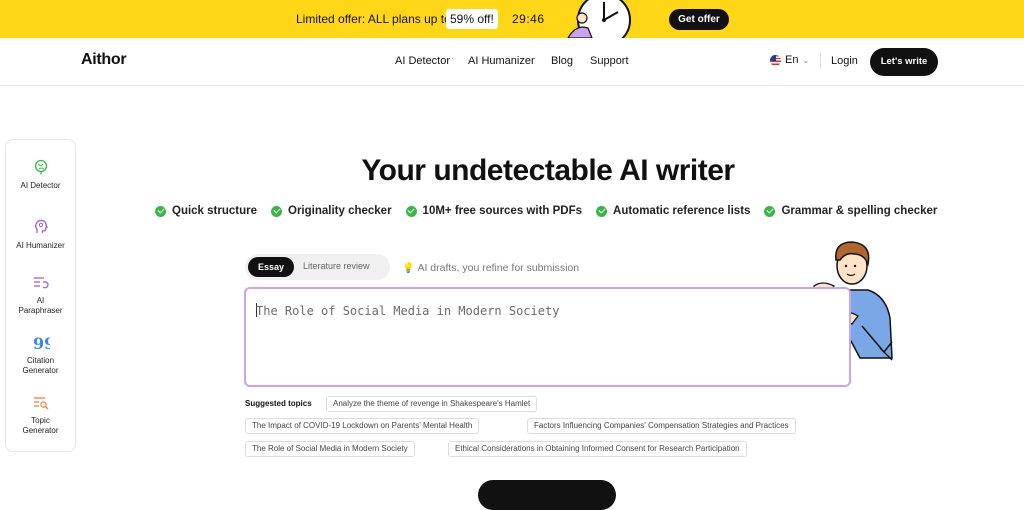 The image size is (1024, 510). I want to click on sidebar-item-ai-humanizer: AI Humanizer, so click(40, 235).